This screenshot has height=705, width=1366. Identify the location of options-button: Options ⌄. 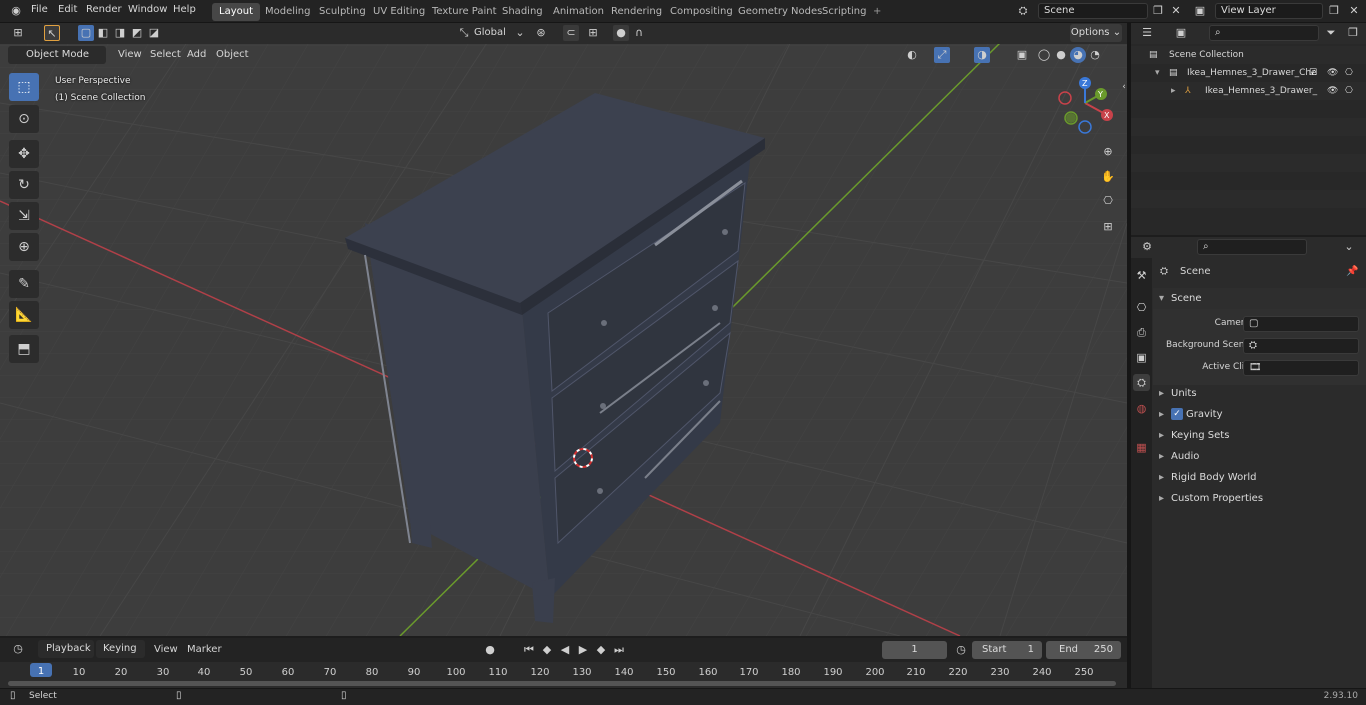
(1096, 33).